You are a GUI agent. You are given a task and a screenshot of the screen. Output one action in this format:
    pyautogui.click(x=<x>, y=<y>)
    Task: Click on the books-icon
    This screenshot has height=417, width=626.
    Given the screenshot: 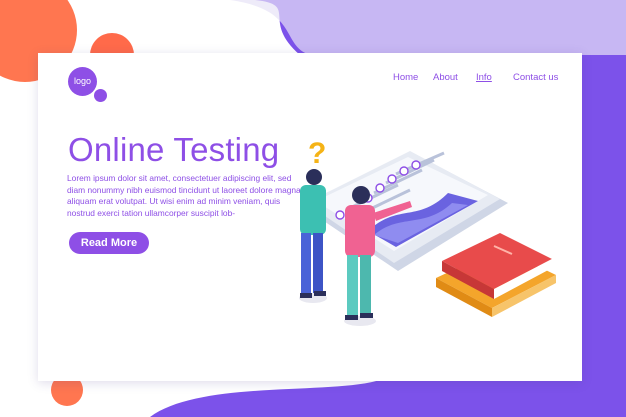 What is the action you would take?
    pyautogui.click(x=496, y=275)
    